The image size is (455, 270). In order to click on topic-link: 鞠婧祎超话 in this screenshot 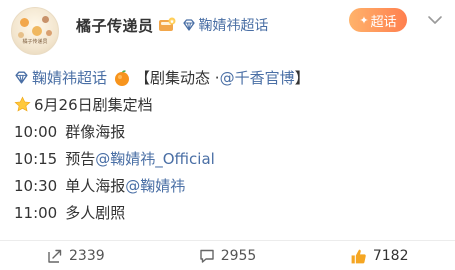, I will do `click(225, 25)`.